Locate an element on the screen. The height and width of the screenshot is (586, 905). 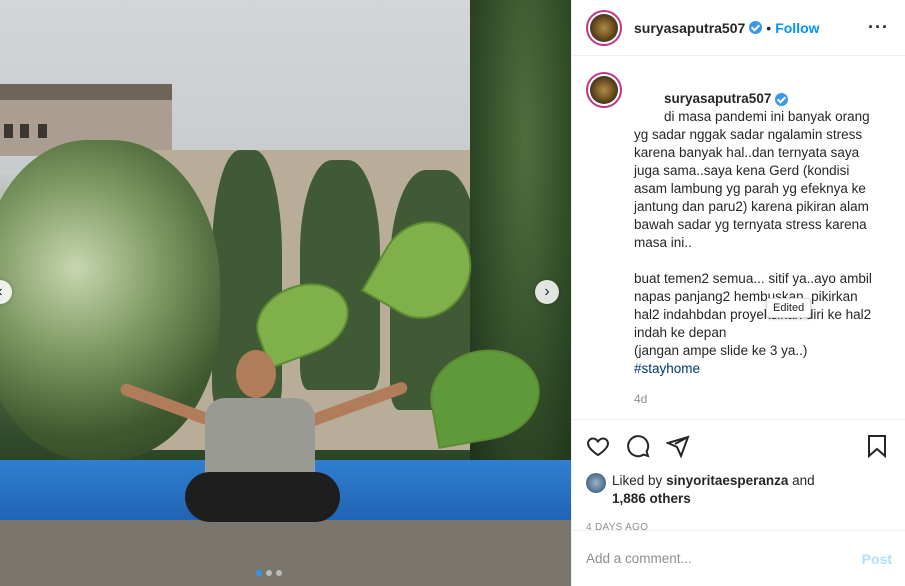
likes-count: 1,886 others is located at coordinates (651, 498).